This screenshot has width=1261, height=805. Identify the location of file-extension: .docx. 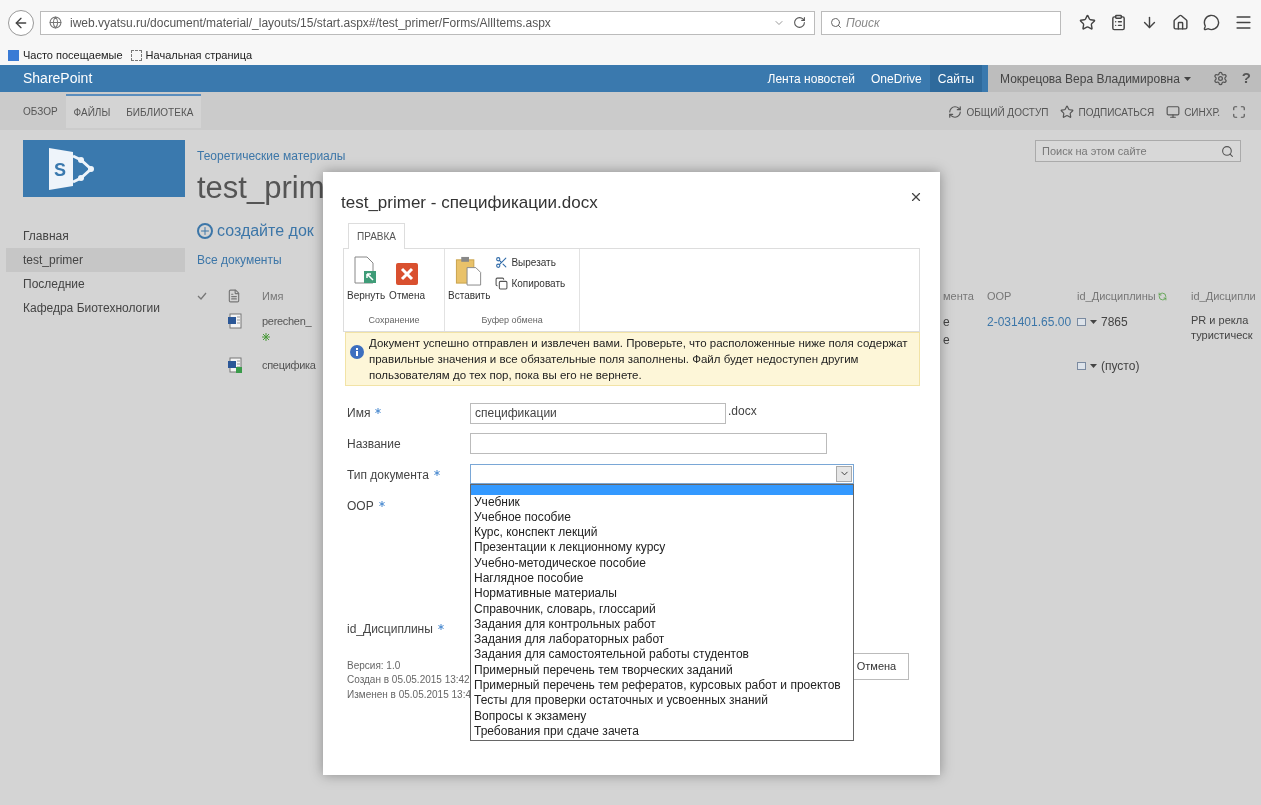
(742, 411).